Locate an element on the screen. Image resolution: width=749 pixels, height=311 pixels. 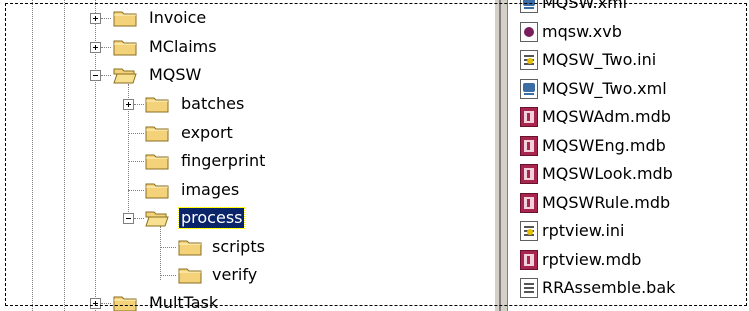
splitter-groove is located at coordinates (500, 155).